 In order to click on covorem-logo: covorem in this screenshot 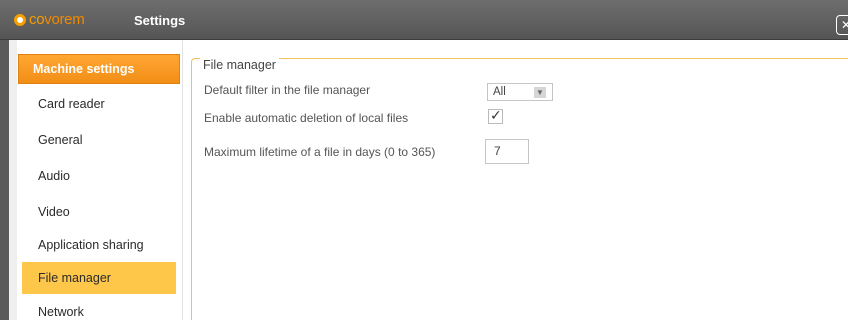, I will do `click(49, 19)`.